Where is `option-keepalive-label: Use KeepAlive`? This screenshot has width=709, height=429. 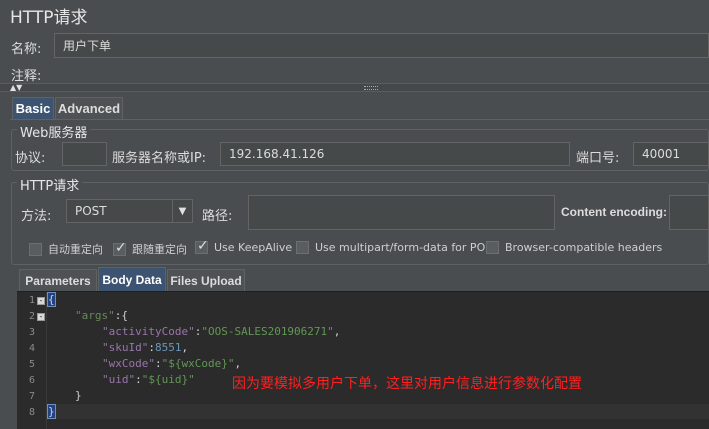
option-keepalive-label: Use KeepAlive is located at coordinates (253, 247).